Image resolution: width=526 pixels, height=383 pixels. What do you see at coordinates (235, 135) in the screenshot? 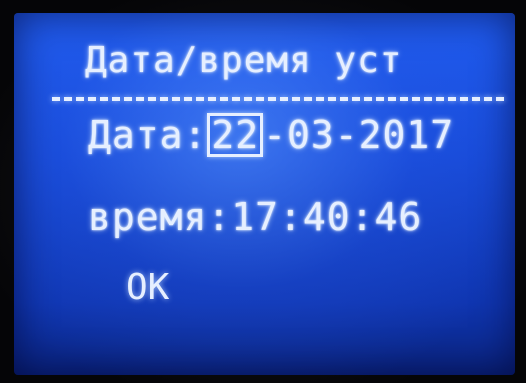
I see `date-day-field: 22` at bounding box center [235, 135].